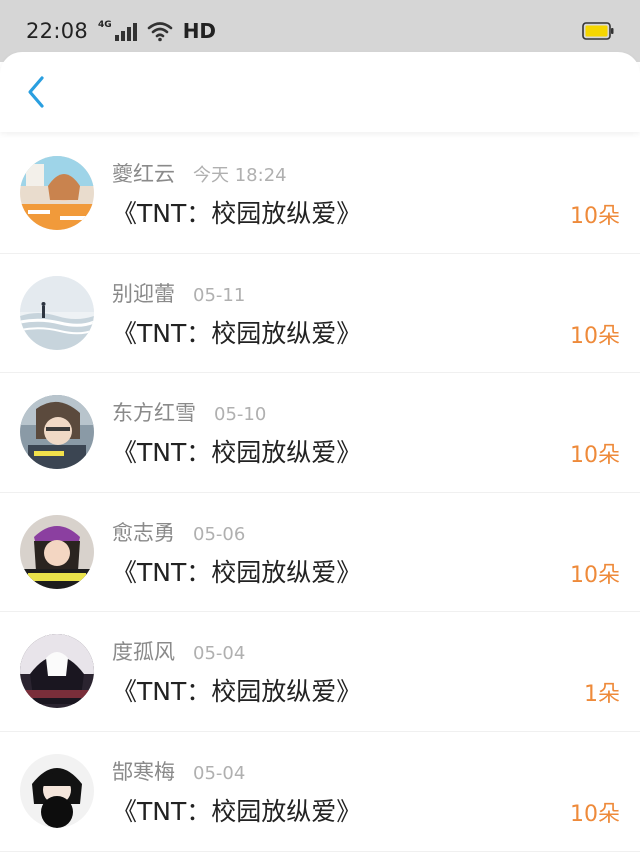  Describe the element at coordinates (320, 433) in the screenshot. I see `list-item: 东方红雪 05-10 《TNT：校园放纵爱》 10朵` at that location.